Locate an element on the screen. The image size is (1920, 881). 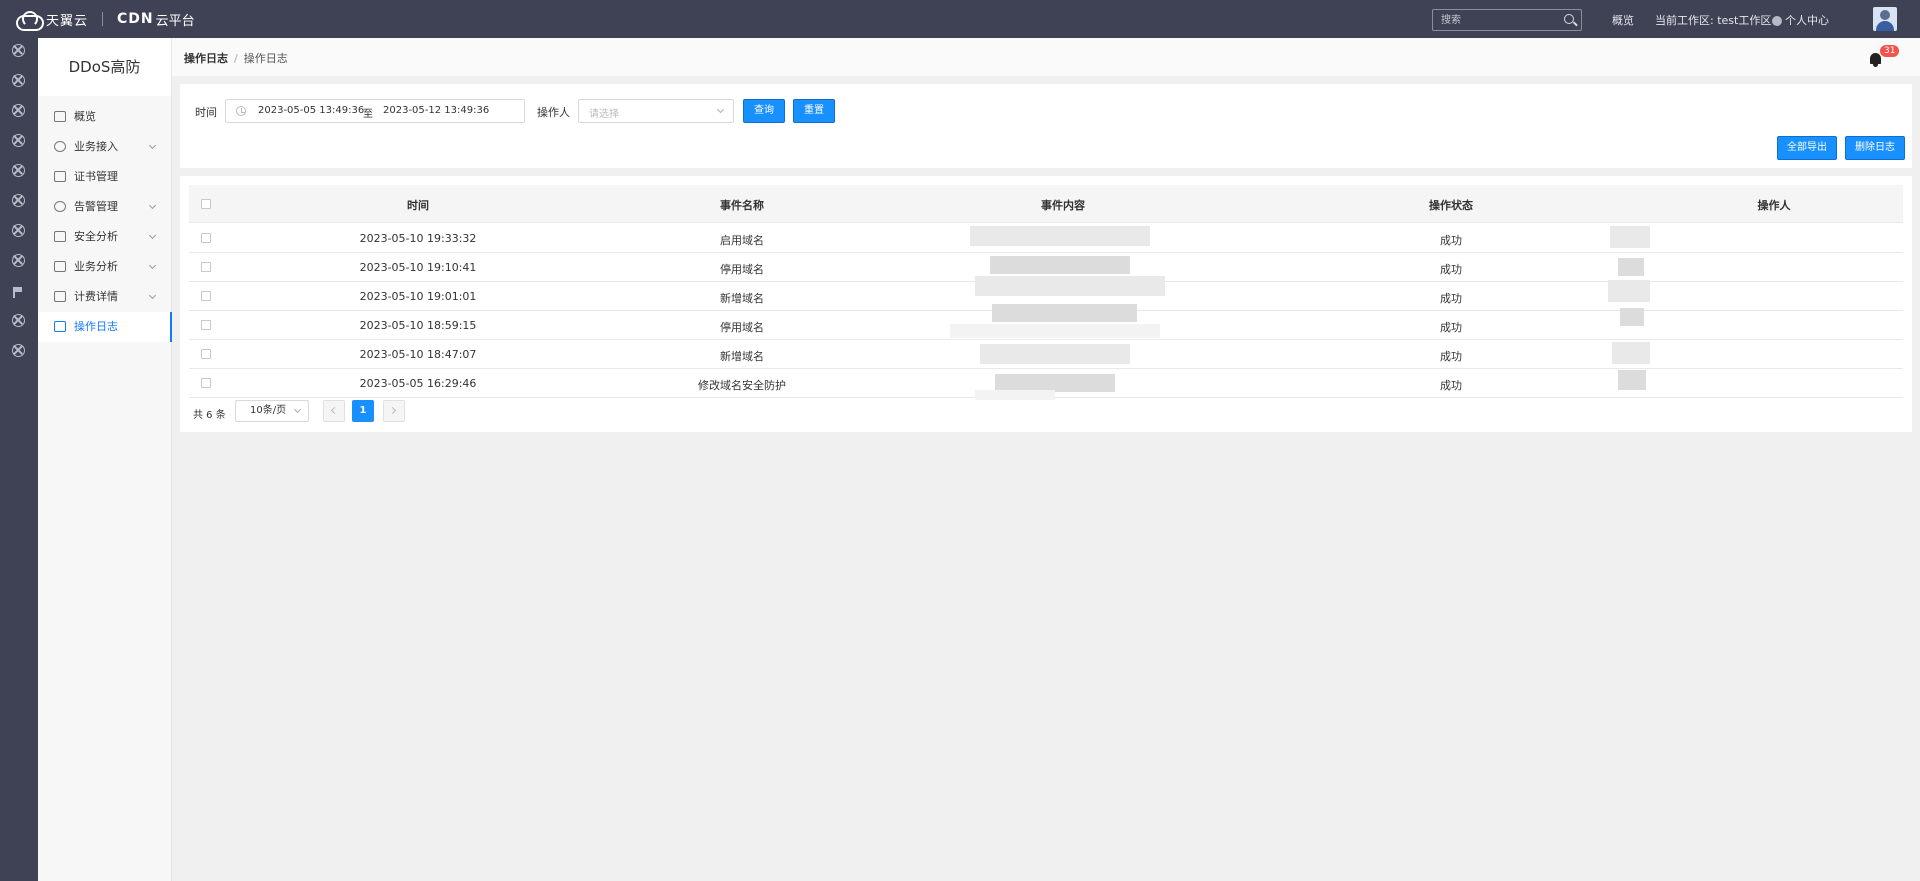
cell-event-name: 停用域名 is located at coordinates (742, 269).